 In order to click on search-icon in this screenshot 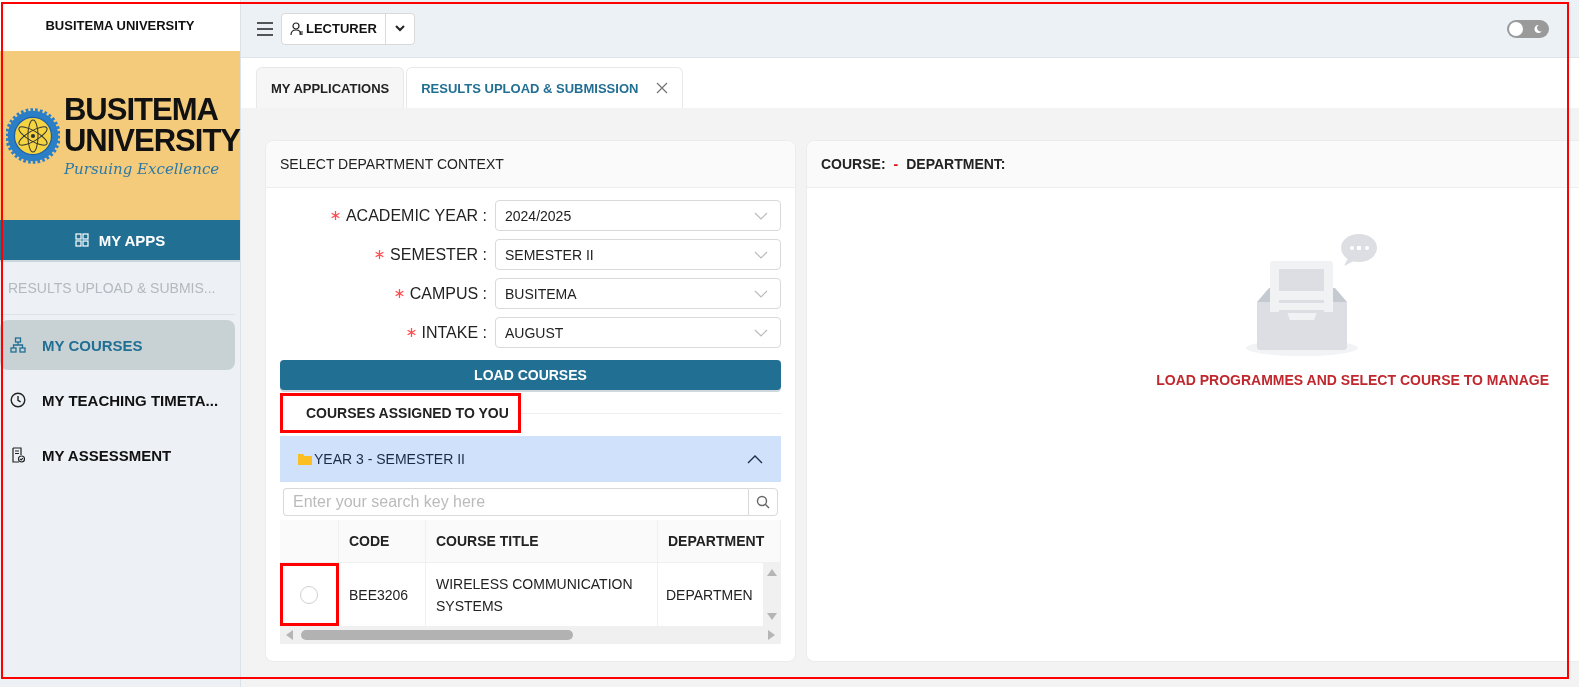, I will do `click(763, 502)`.